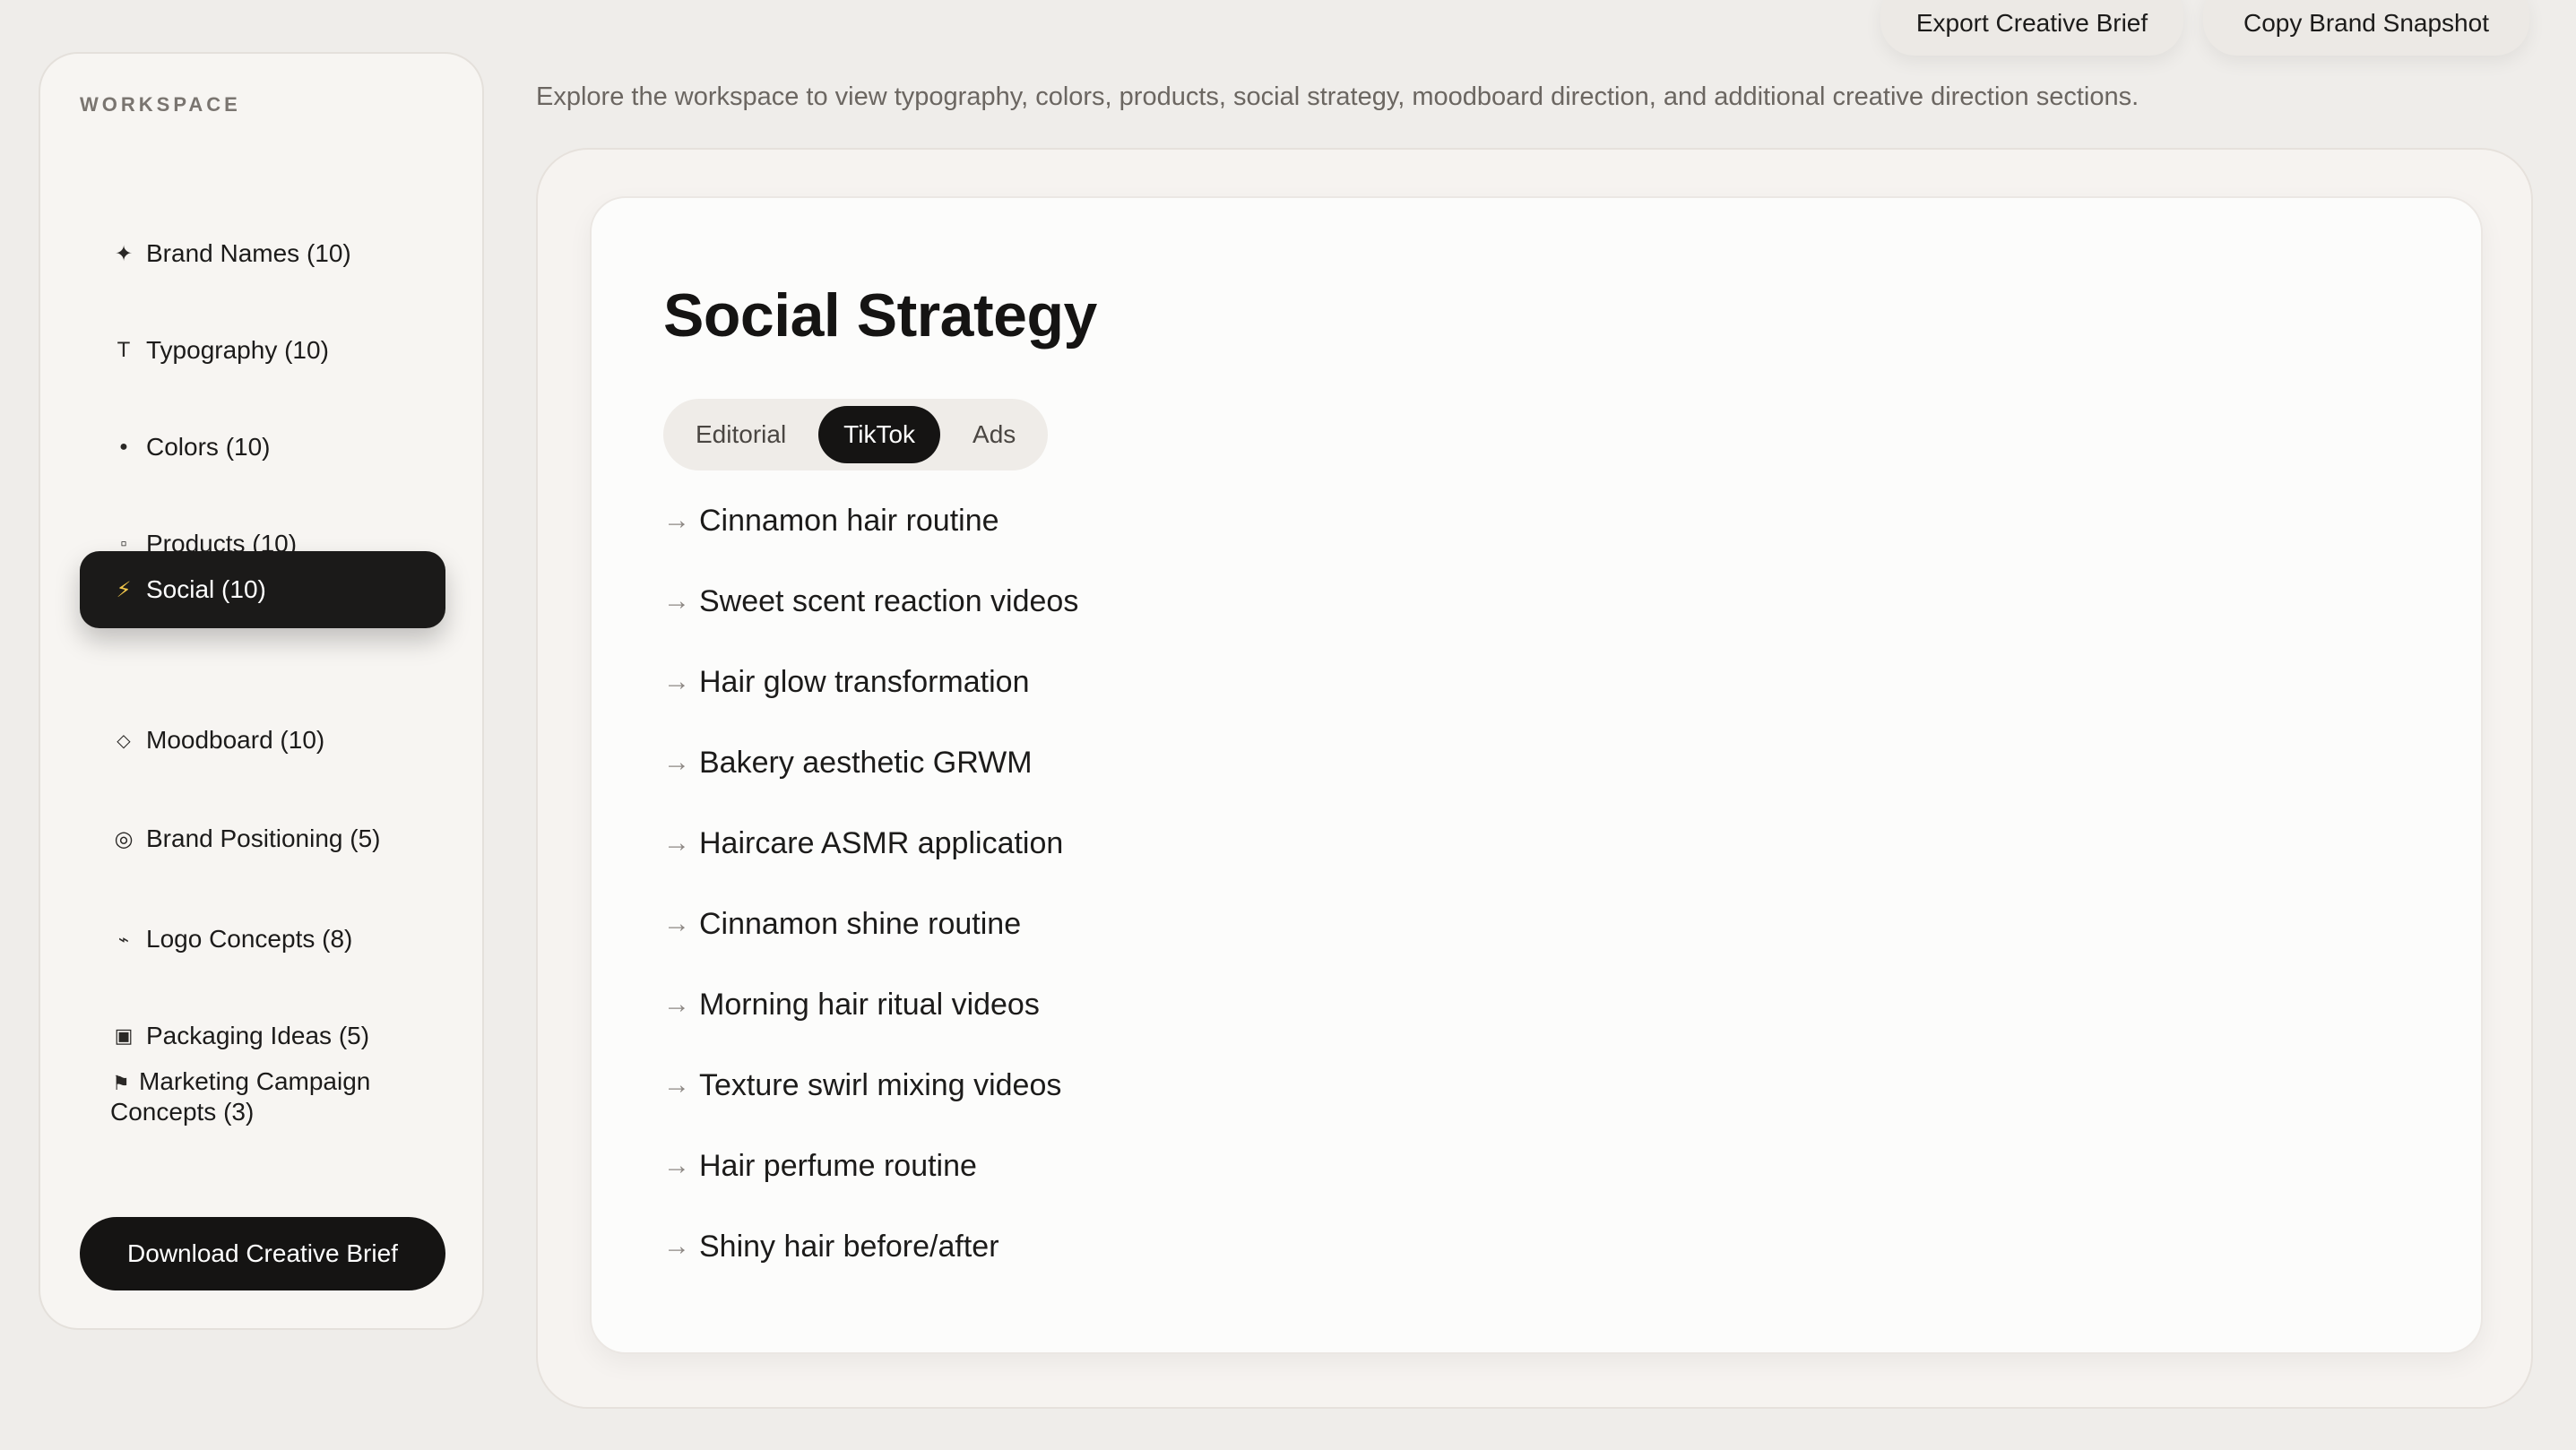  What do you see at coordinates (121, 1083) in the screenshot?
I see `flag-icon: ⚑` at bounding box center [121, 1083].